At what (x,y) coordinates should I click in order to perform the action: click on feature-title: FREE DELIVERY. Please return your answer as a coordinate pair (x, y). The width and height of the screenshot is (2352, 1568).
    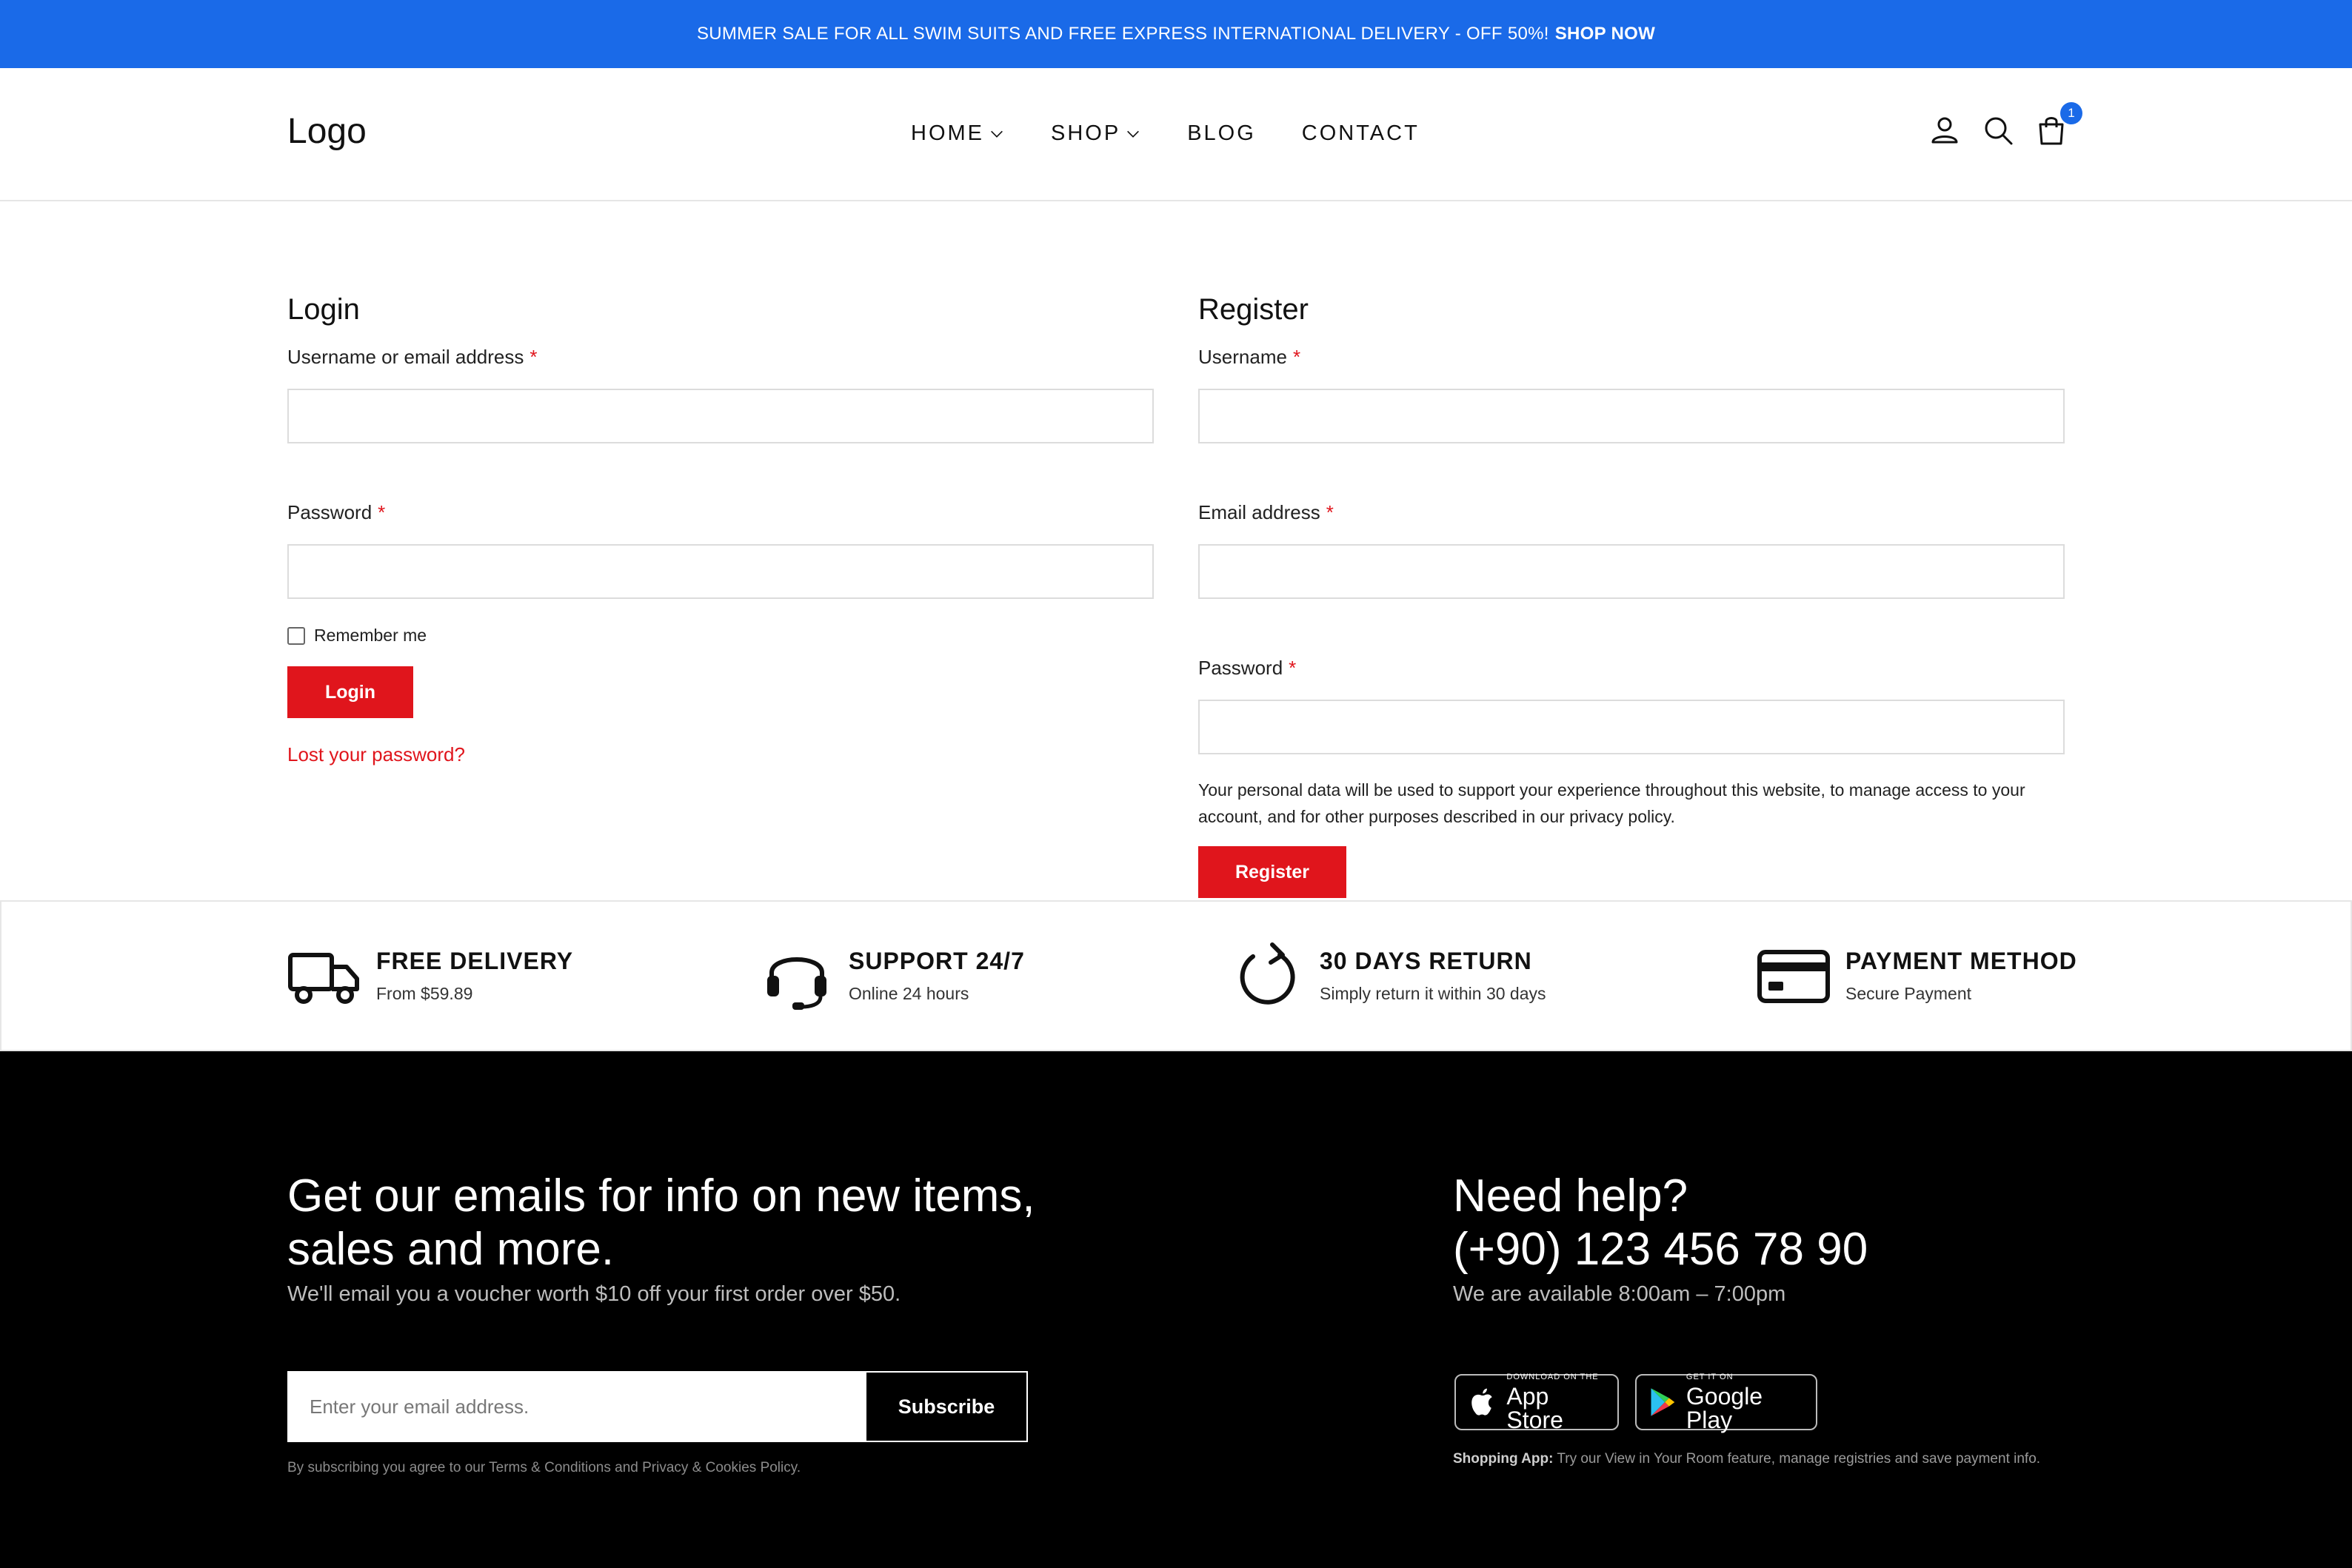
    Looking at the image, I should click on (475, 961).